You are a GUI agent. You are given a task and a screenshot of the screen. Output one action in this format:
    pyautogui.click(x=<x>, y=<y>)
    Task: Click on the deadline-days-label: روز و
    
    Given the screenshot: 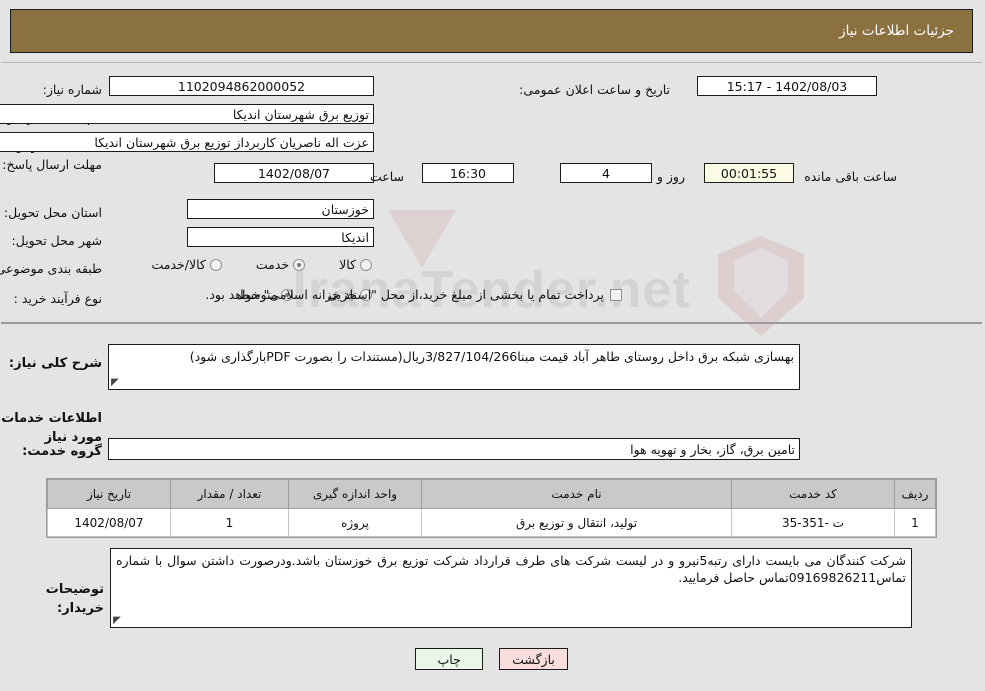 What is the action you would take?
    pyautogui.click(x=671, y=176)
    